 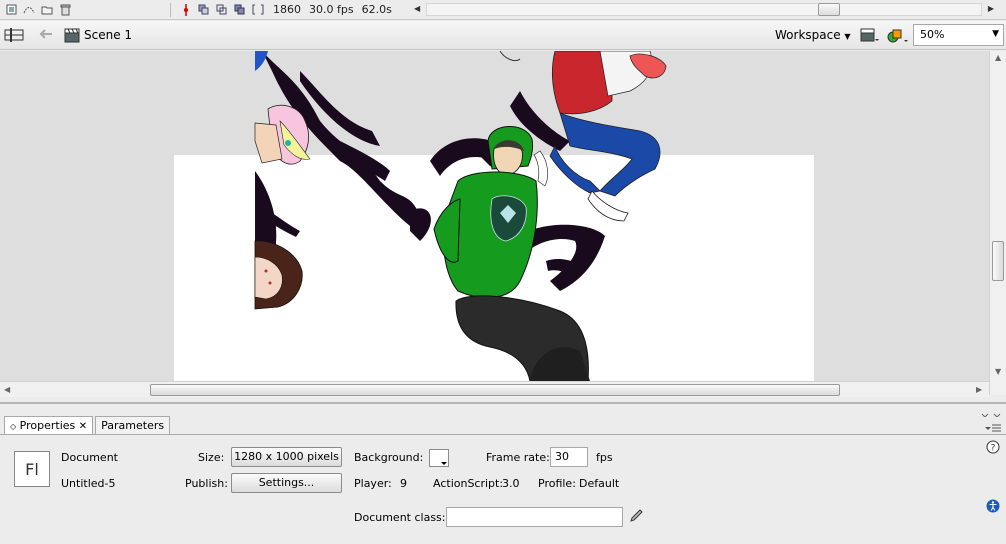 What do you see at coordinates (204, 10) in the screenshot?
I see `onion-skin-icon` at bounding box center [204, 10].